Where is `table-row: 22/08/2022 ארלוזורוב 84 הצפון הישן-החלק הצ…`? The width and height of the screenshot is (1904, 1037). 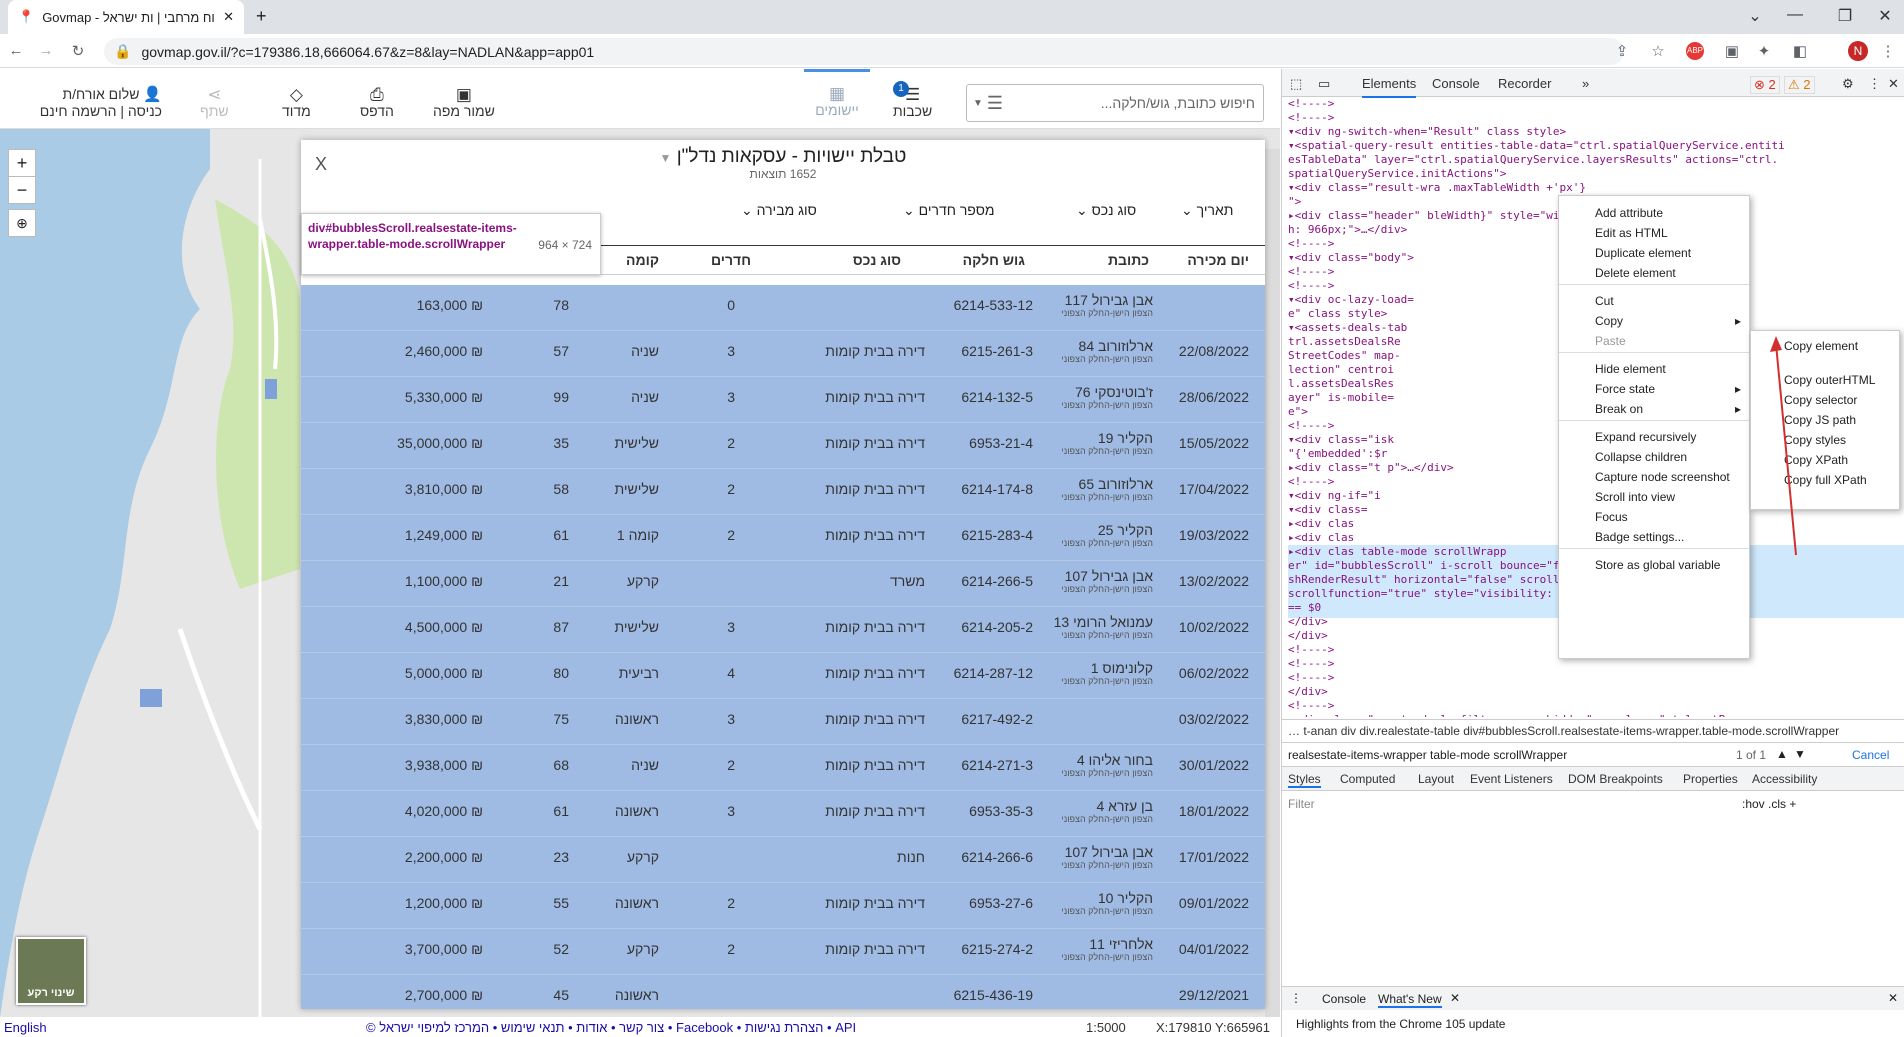
table-row: 22/08/2022 ארלוזורוב 84 הצפון הישן-החלק הצ… is located at coordinates (783, 354).